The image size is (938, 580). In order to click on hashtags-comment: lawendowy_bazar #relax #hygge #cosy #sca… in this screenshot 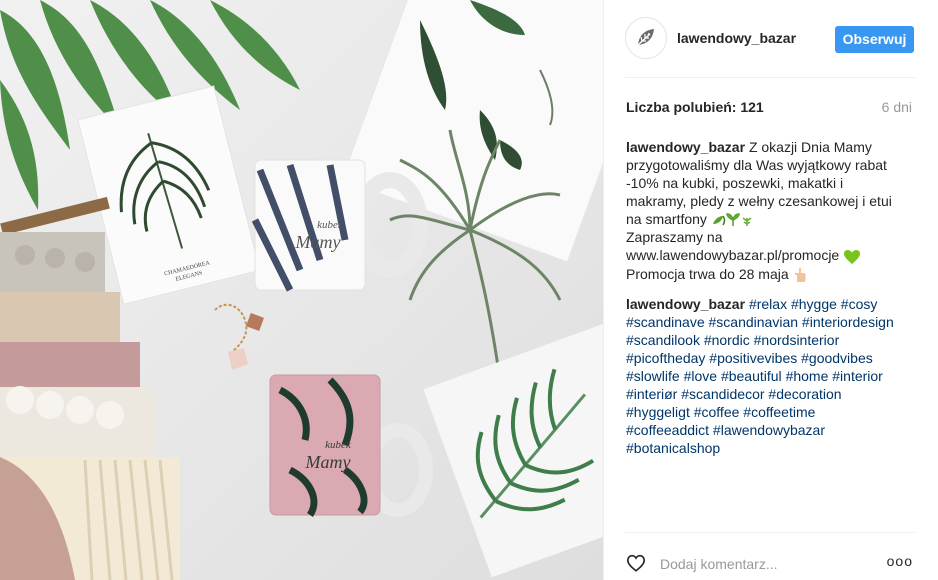, I will do `click(771, 376)`.